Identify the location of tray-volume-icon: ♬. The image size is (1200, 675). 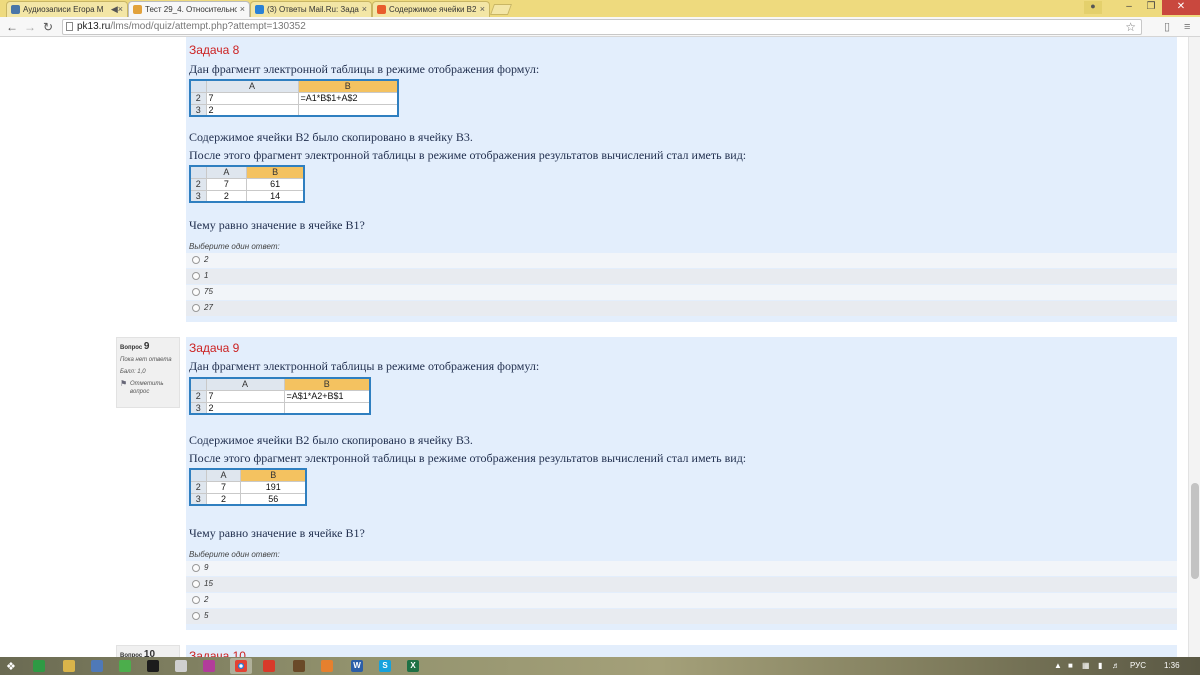
(1116, 665).